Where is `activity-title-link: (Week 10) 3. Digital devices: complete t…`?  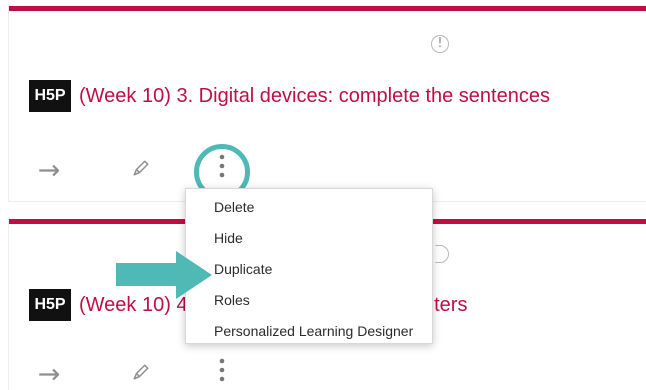
activity-title-link: (Week 10) 3. Digital devices: complete t… is located at coordinates (314, 96).